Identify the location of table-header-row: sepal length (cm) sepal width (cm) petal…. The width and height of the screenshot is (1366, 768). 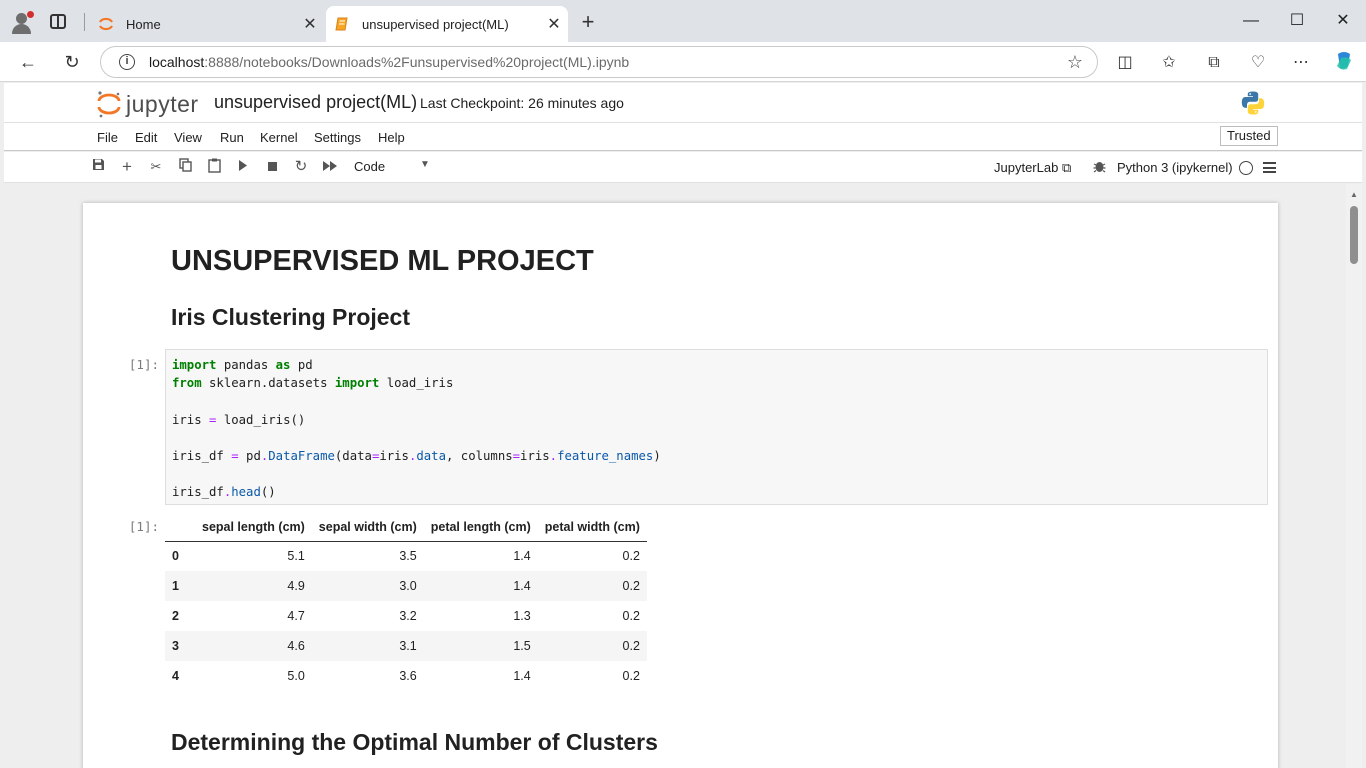
(406, 527).